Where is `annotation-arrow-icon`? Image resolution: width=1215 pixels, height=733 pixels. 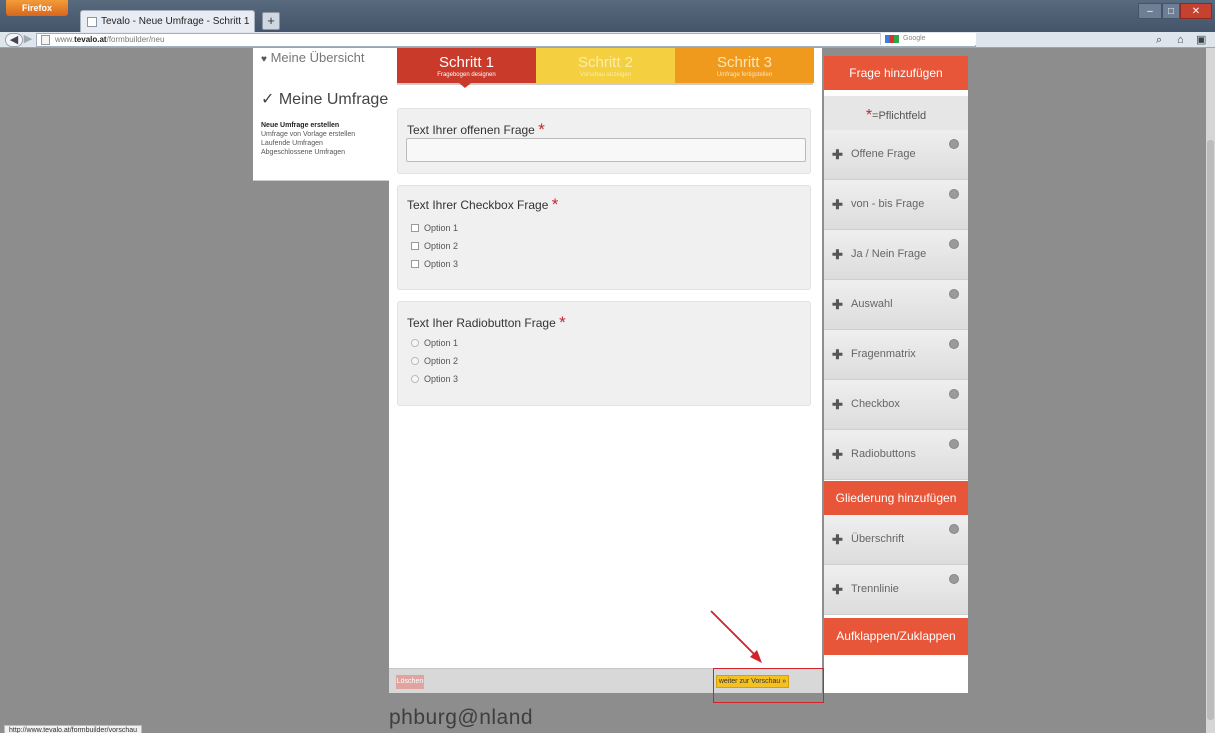 annotation-arrow-icon is located at coordinates (736, 636).